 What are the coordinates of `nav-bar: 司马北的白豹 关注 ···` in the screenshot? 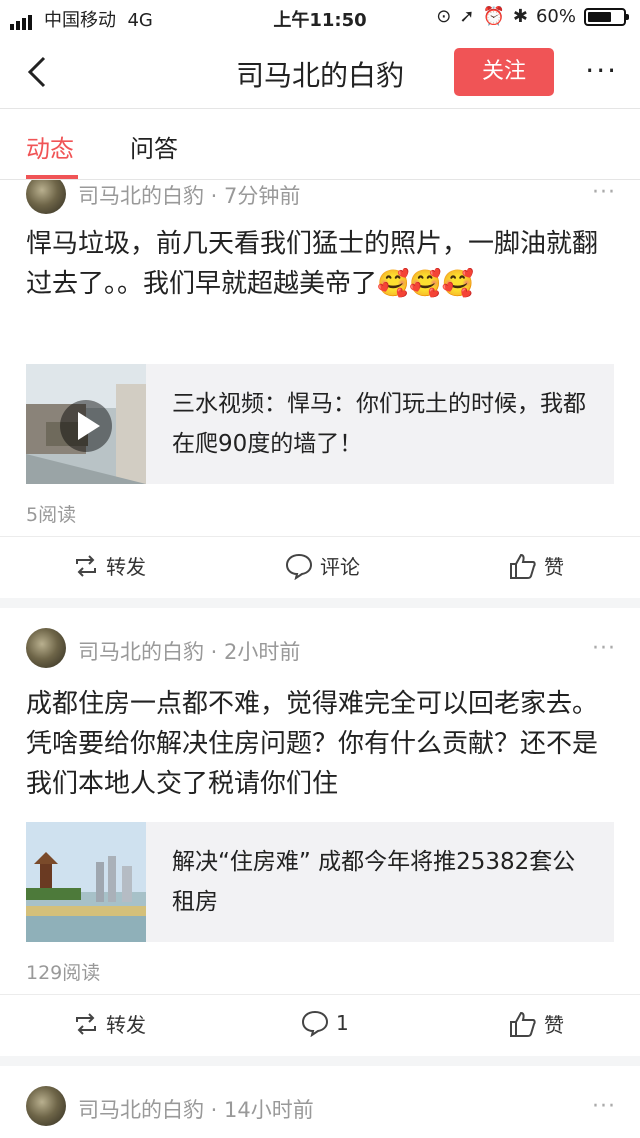 It's located at (320, 72).